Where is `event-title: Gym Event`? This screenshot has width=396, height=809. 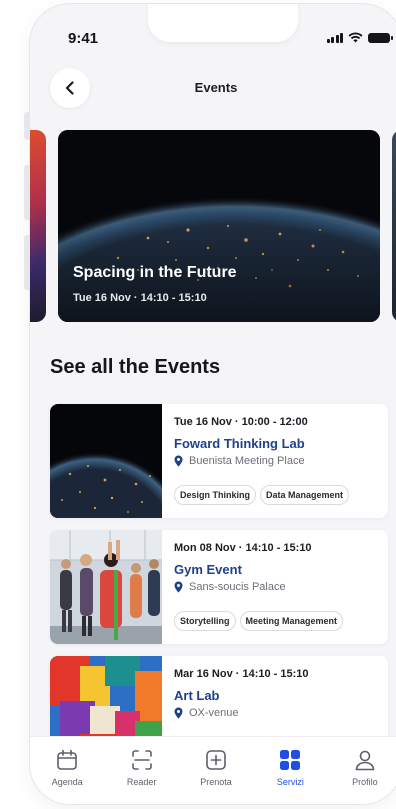
event-title: Gym Event is located at coordinates (208, 569).